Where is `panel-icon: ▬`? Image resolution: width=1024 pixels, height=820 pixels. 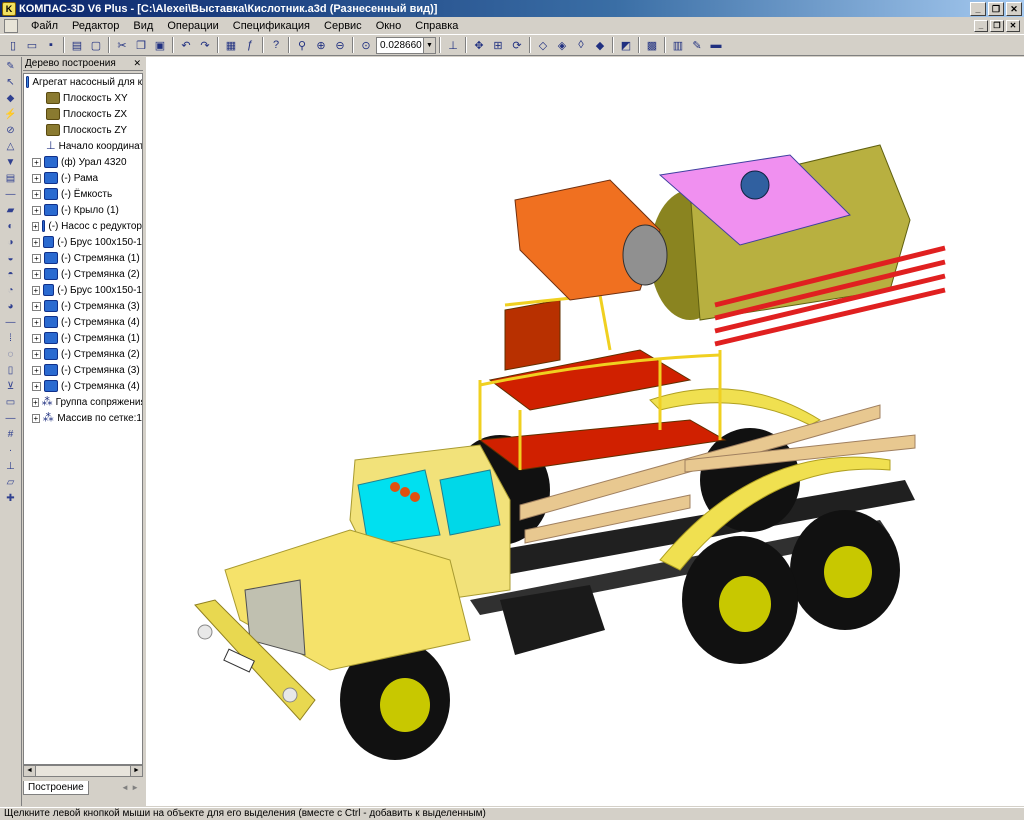
panel-icon: ▬ is located at coordinates (716, 45).